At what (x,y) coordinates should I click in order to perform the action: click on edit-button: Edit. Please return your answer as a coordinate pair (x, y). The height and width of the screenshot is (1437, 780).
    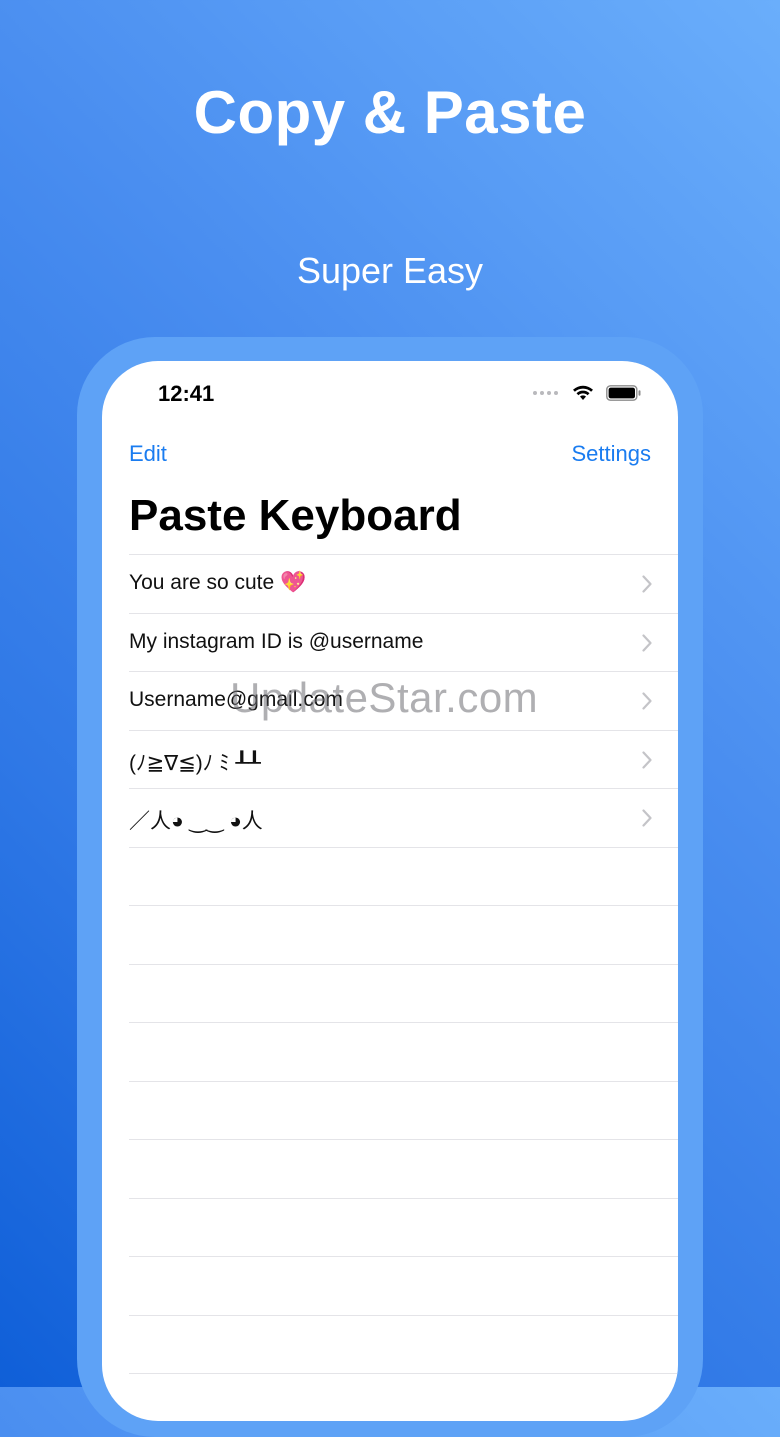
    Looking at the image, I should click on (148, 454).